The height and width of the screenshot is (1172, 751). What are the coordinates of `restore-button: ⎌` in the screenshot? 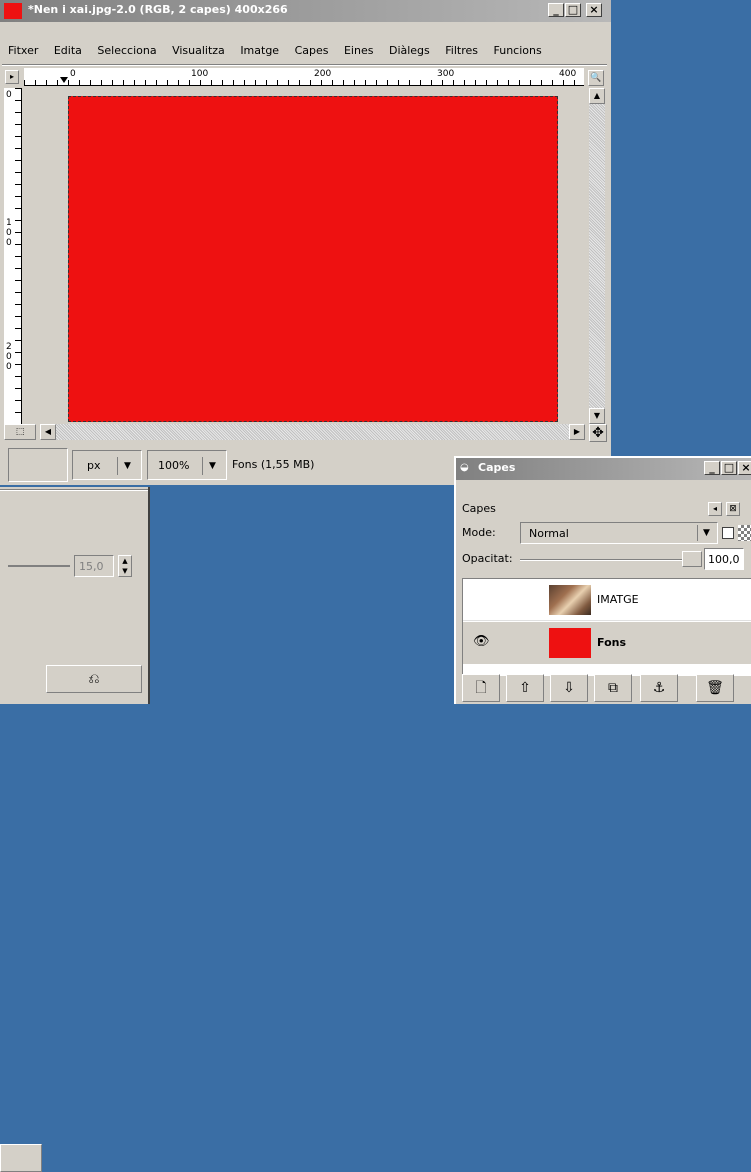 It's located at (94, 679).